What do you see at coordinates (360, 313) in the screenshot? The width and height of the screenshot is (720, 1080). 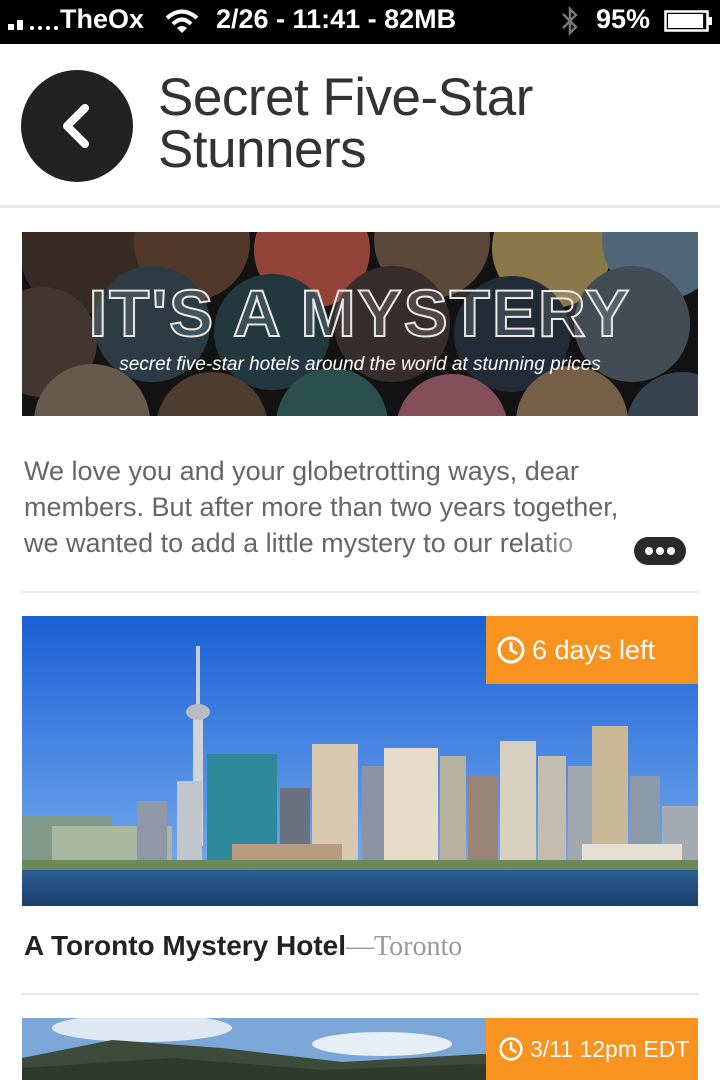 I see `banner-headline: IT'S A MYSTERY` at bounding box center [360, 313].